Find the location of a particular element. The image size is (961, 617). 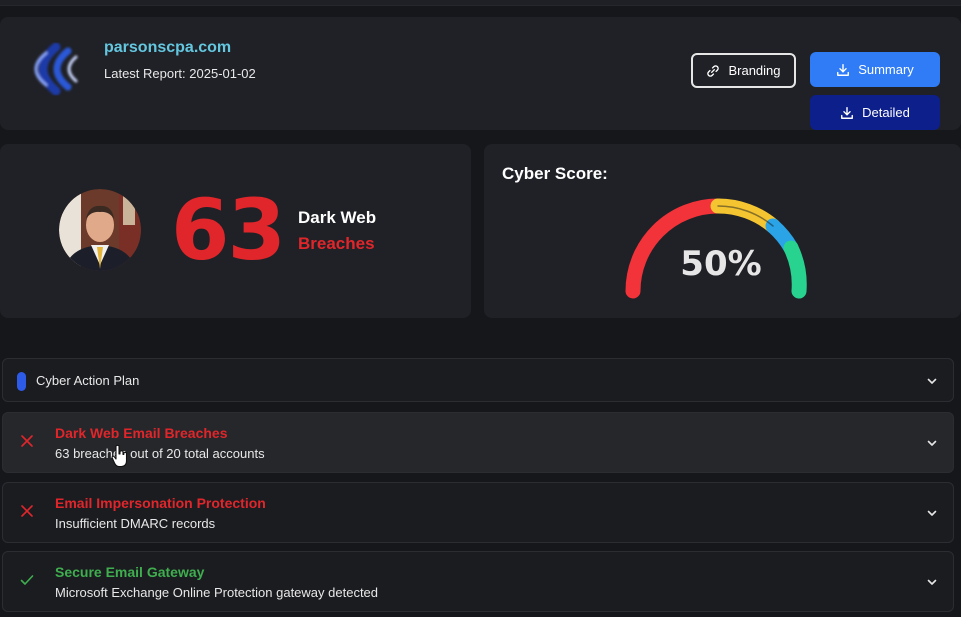

cyber-action-plan-row: Cyber Action Plan is located at coordinates (478, 380).